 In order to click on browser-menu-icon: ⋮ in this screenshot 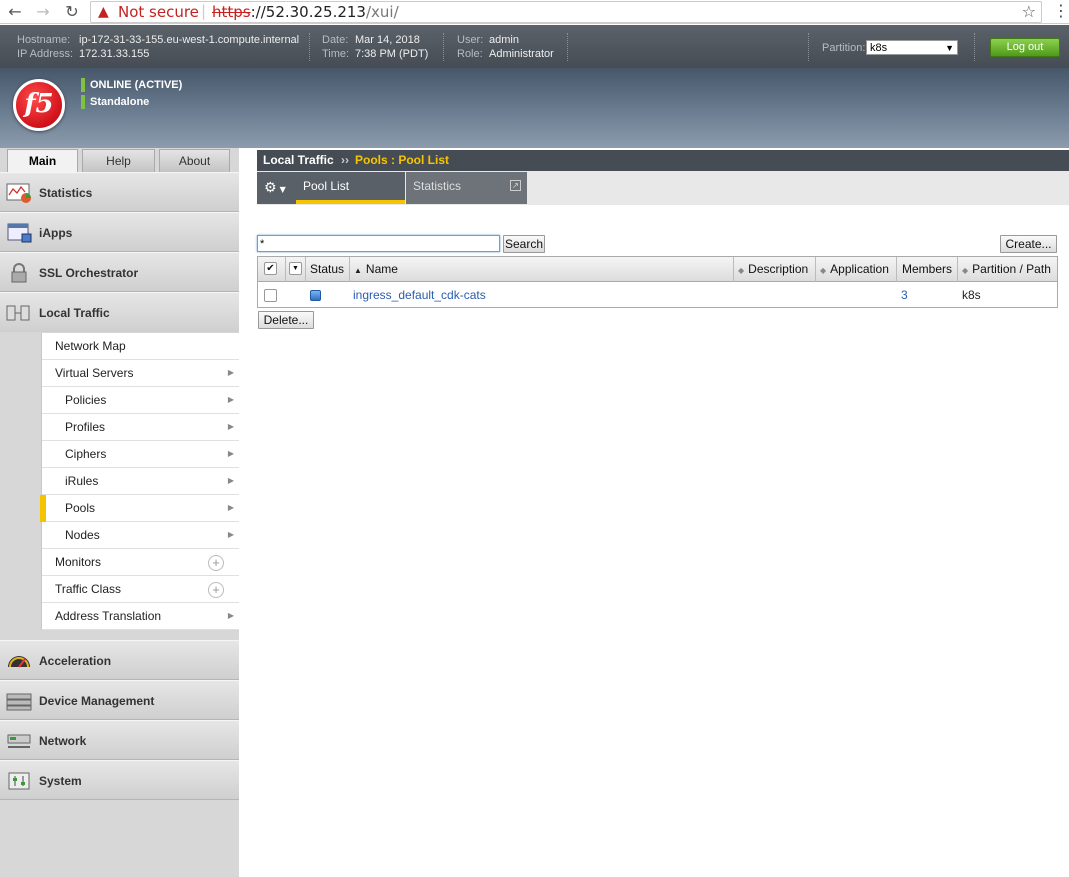, I will do `click(1061, 10)`.